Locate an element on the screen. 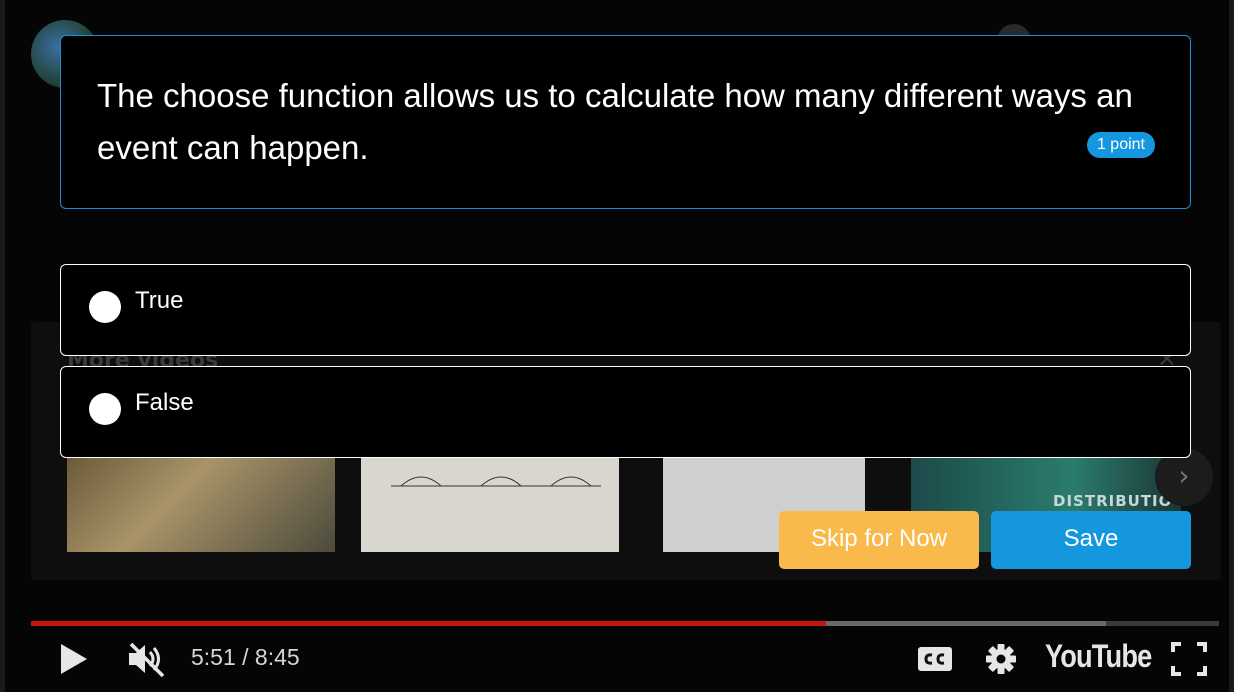  progress-bar is located at coordinates (625, 623).